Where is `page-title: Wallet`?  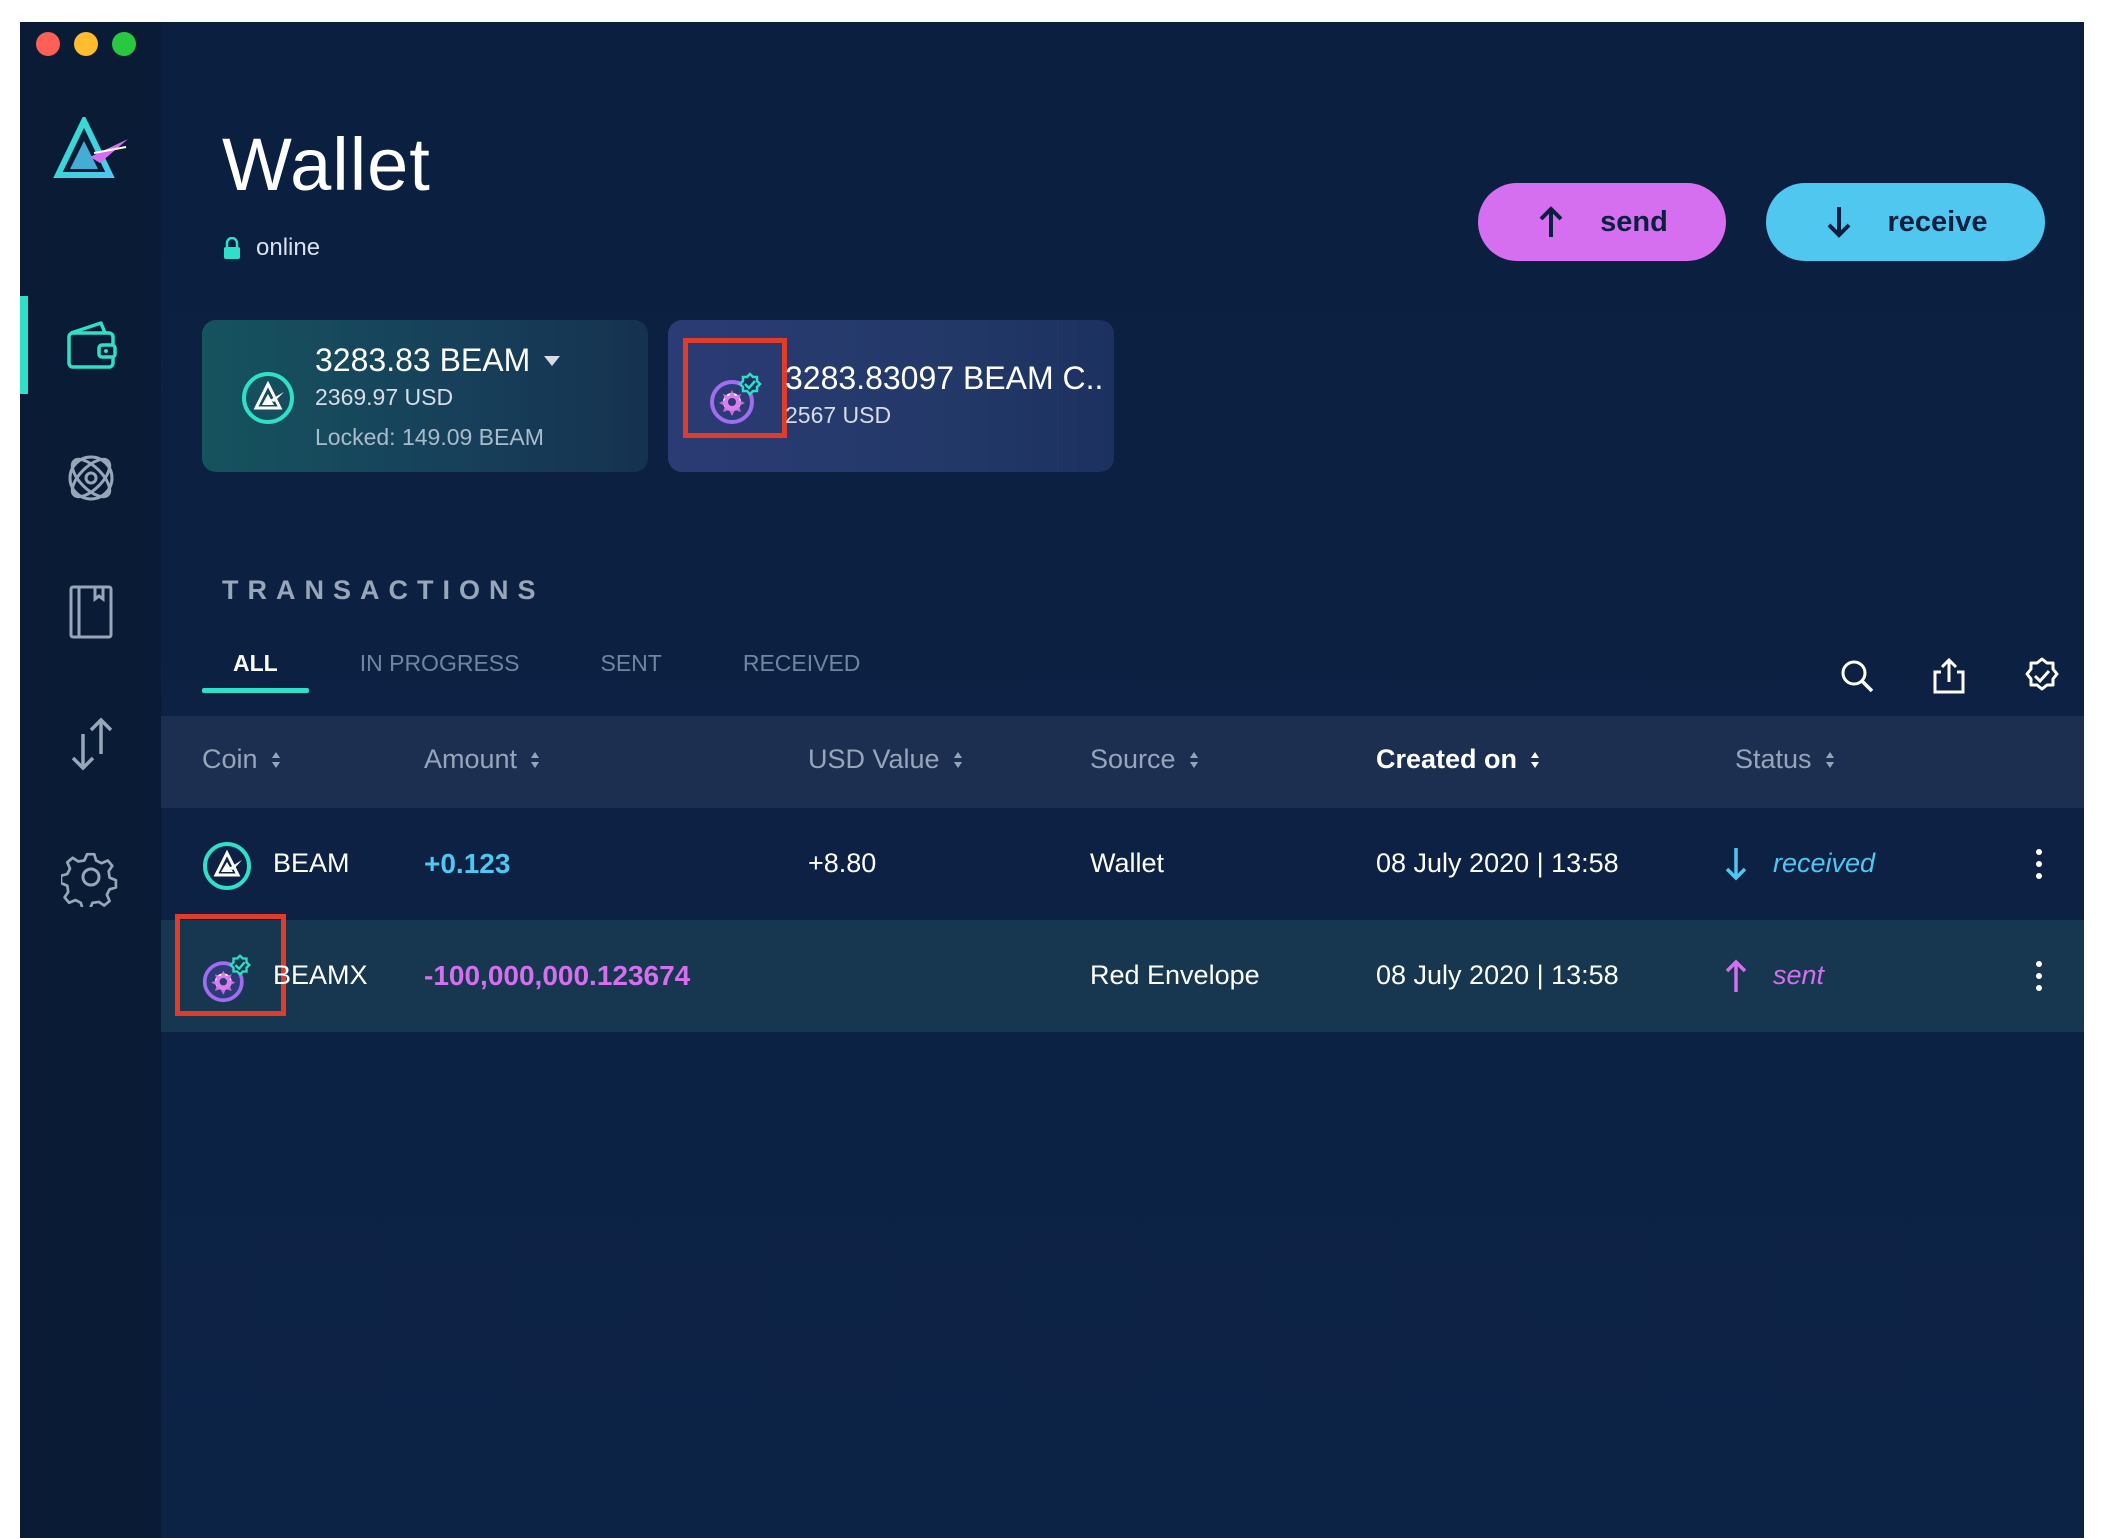
page-title: Wallet is located at coordinates (326, 164).